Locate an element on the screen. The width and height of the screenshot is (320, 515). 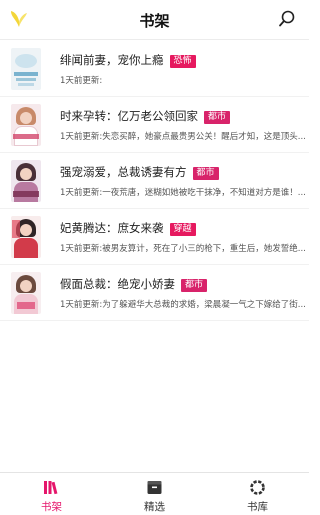
tab-featured: 精选 is located at coordinates (154, 494).